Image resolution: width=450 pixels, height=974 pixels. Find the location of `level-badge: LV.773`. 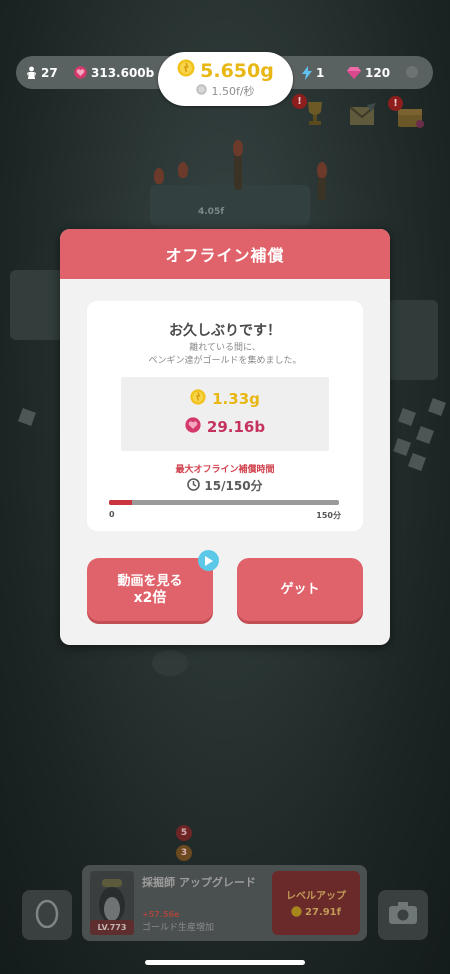

level-badge: LV.773 is located at coordinates (112, 927).